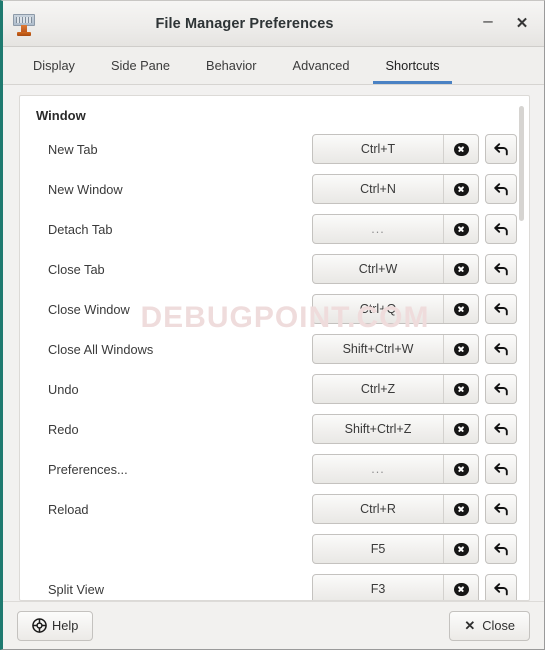  Describe the element at coordinates (505, 24) in the screenshot. I see `window-controls: – ✕` at that location.